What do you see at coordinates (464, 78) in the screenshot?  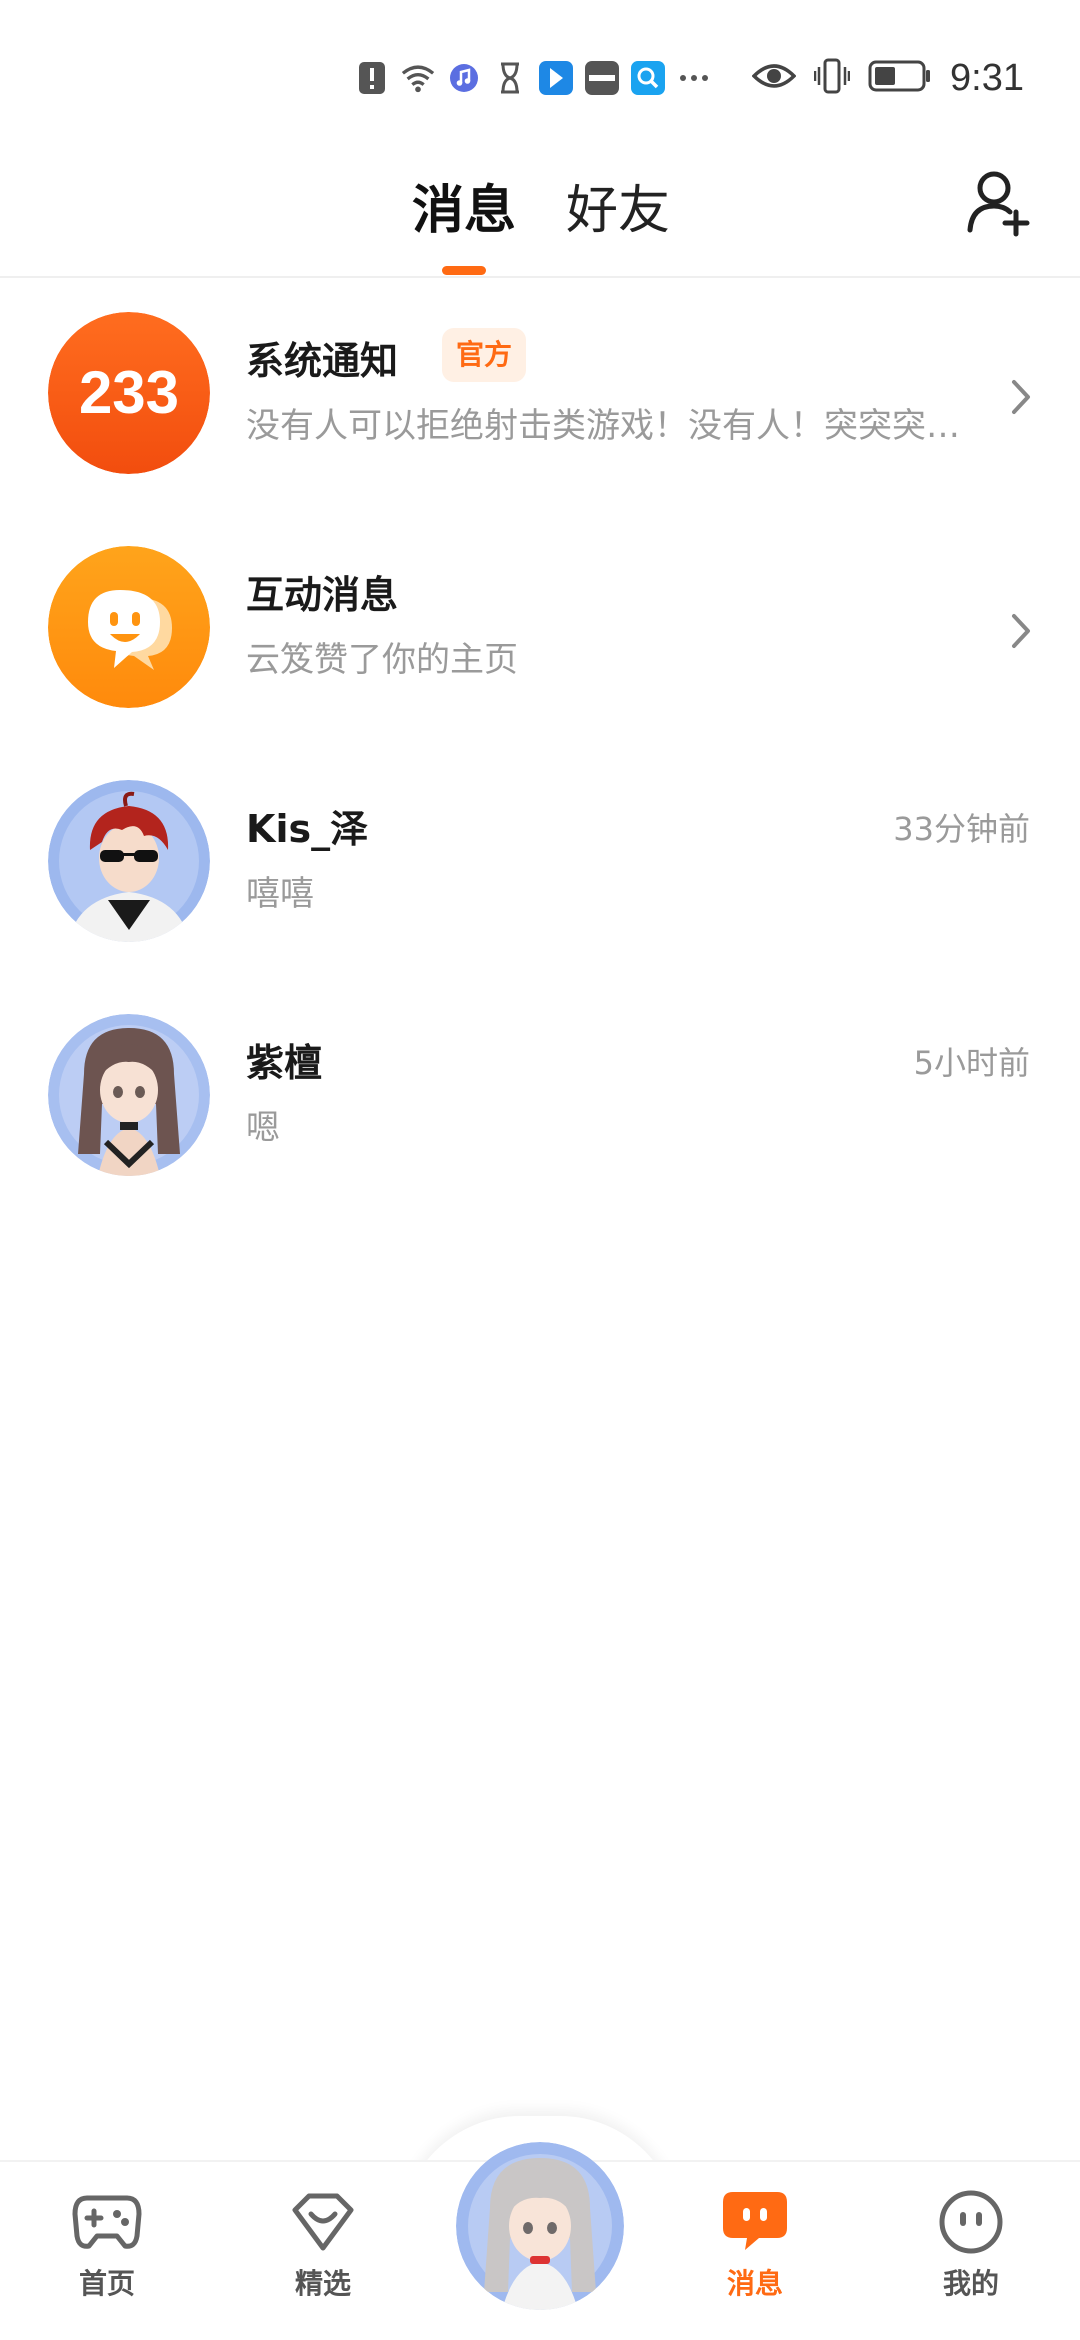 I see `music-icon` at bounding box center [464, 78].